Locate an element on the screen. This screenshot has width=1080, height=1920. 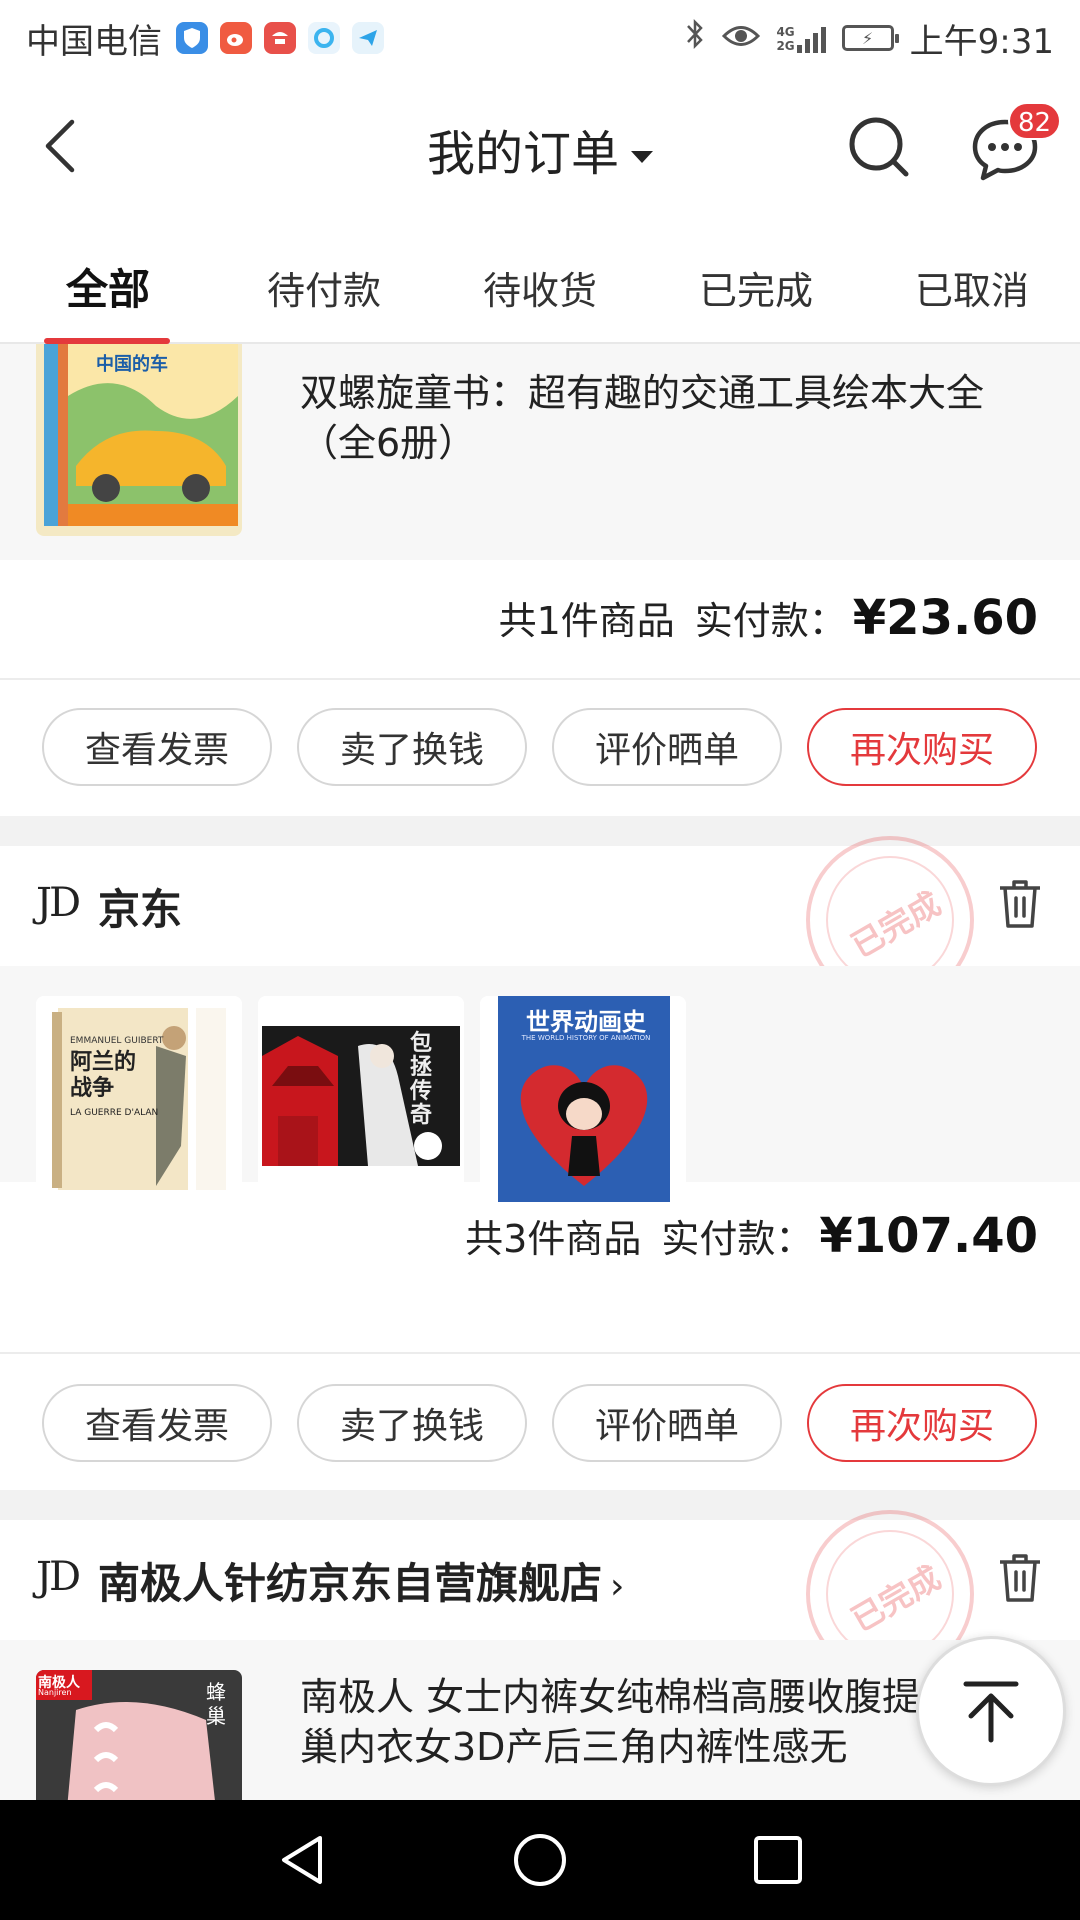
page-title: 我的订单 is located at coordinates (540, 149).